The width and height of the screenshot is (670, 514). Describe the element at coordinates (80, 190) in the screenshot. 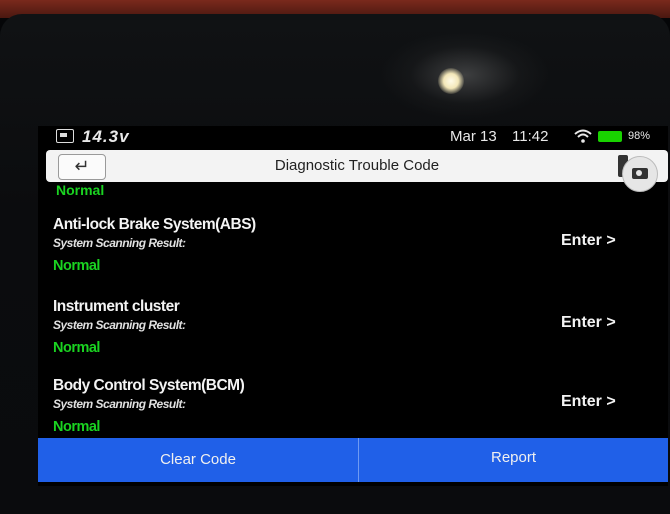

I see `partial-status-normal: Normal` at that location.